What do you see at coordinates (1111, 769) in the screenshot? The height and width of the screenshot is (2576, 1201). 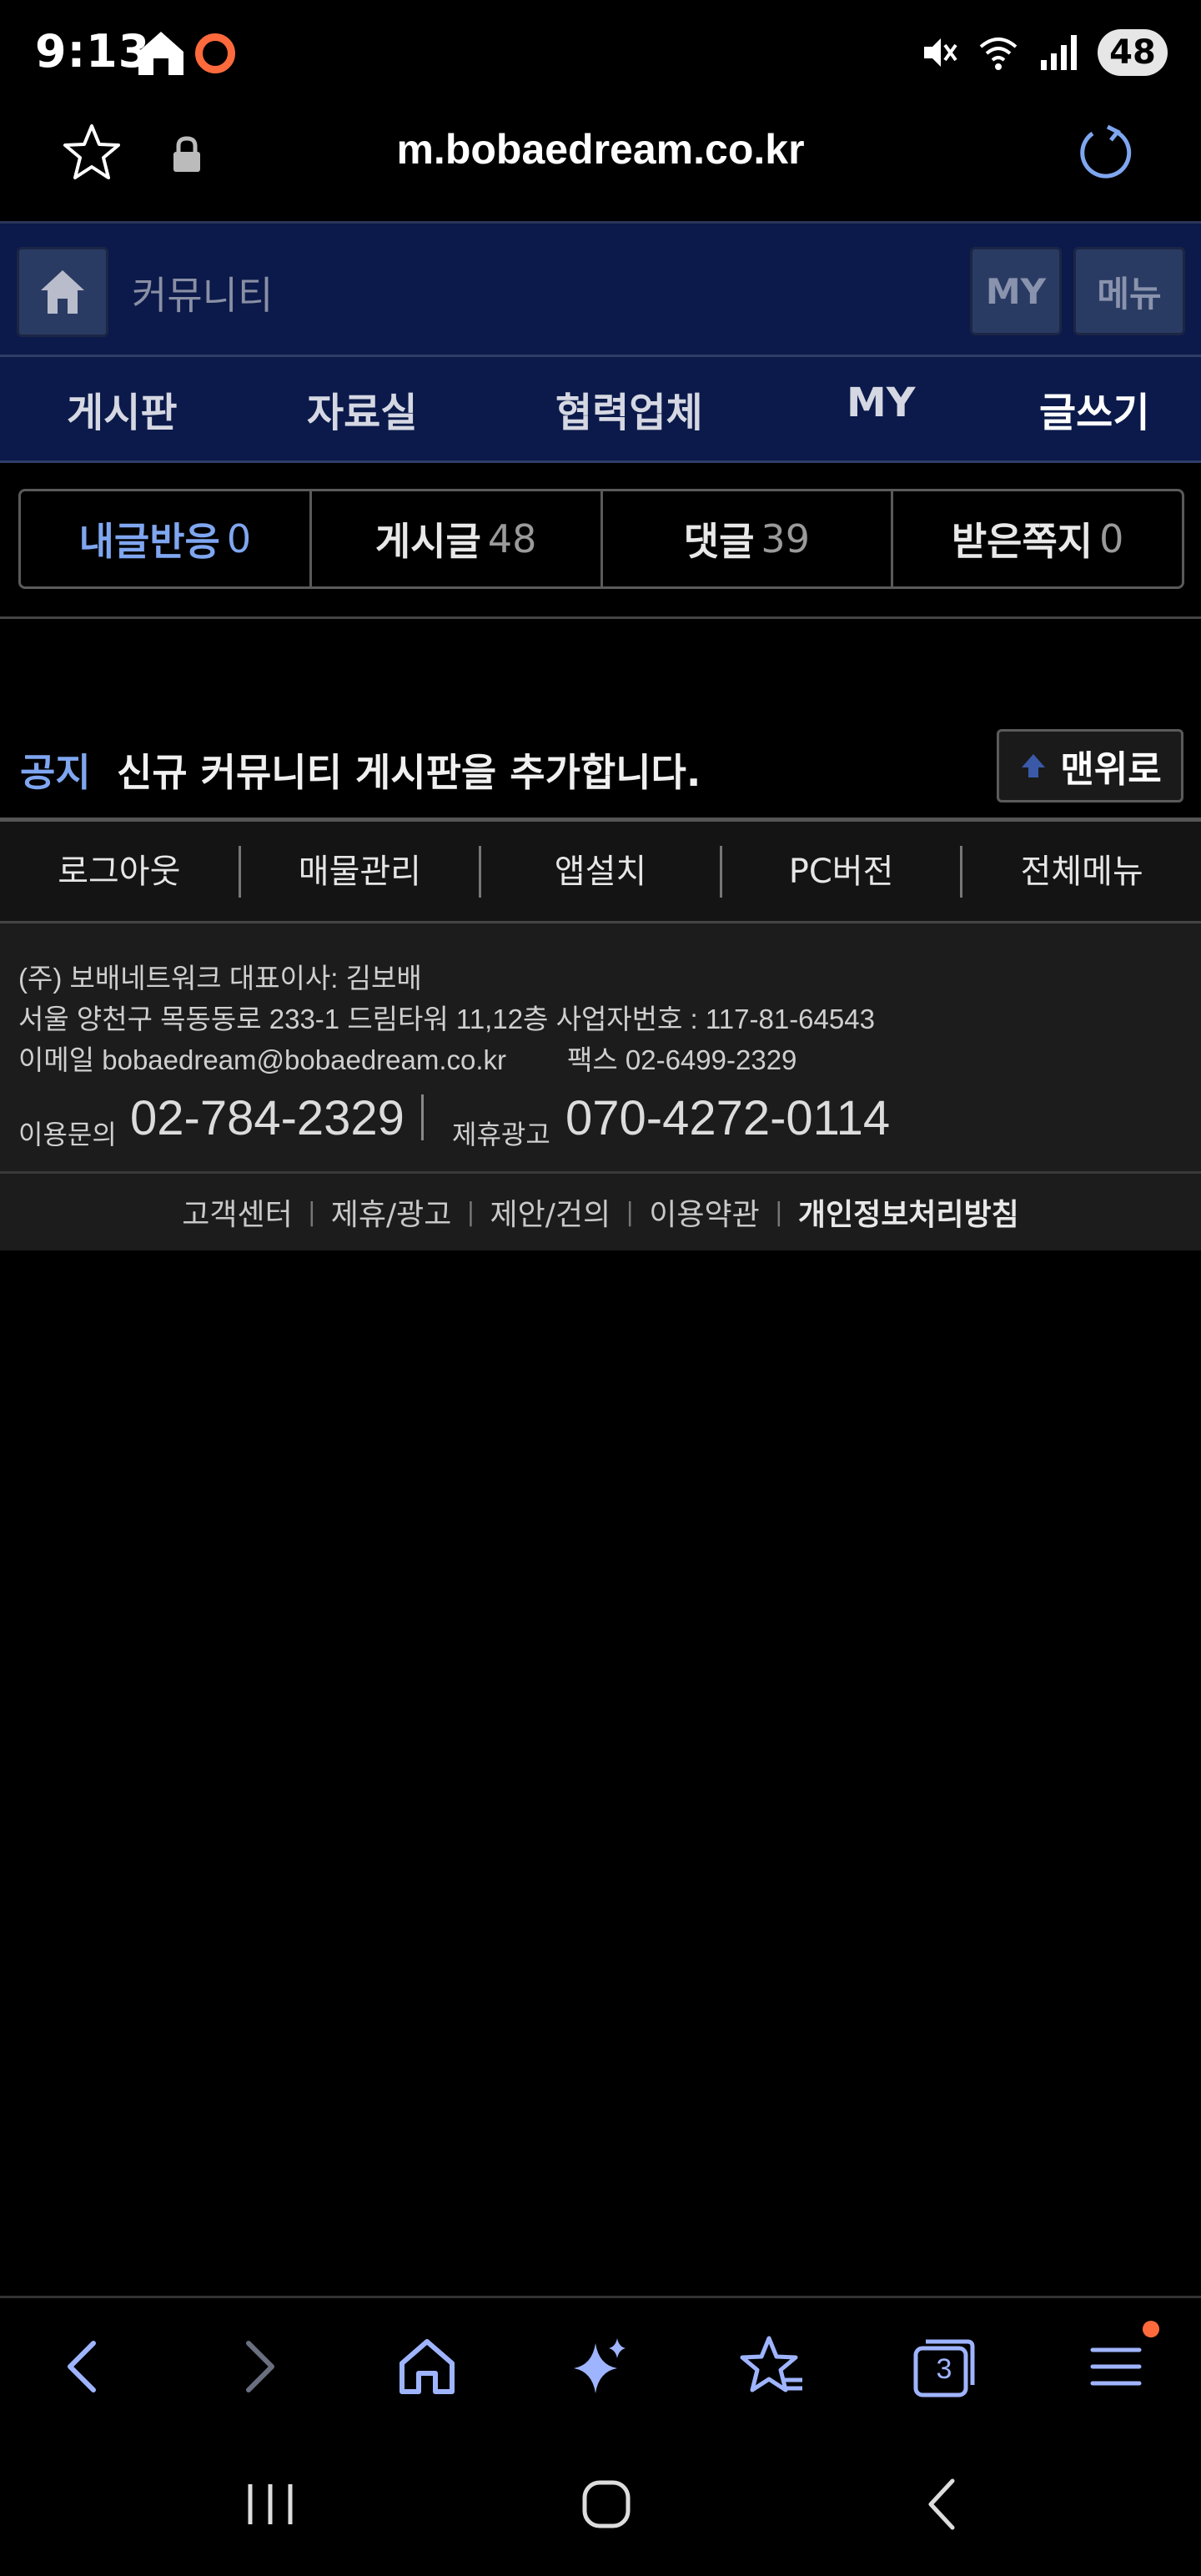 I see `back-to-top-label: 맨위로` at bounding box center [1111, 769].